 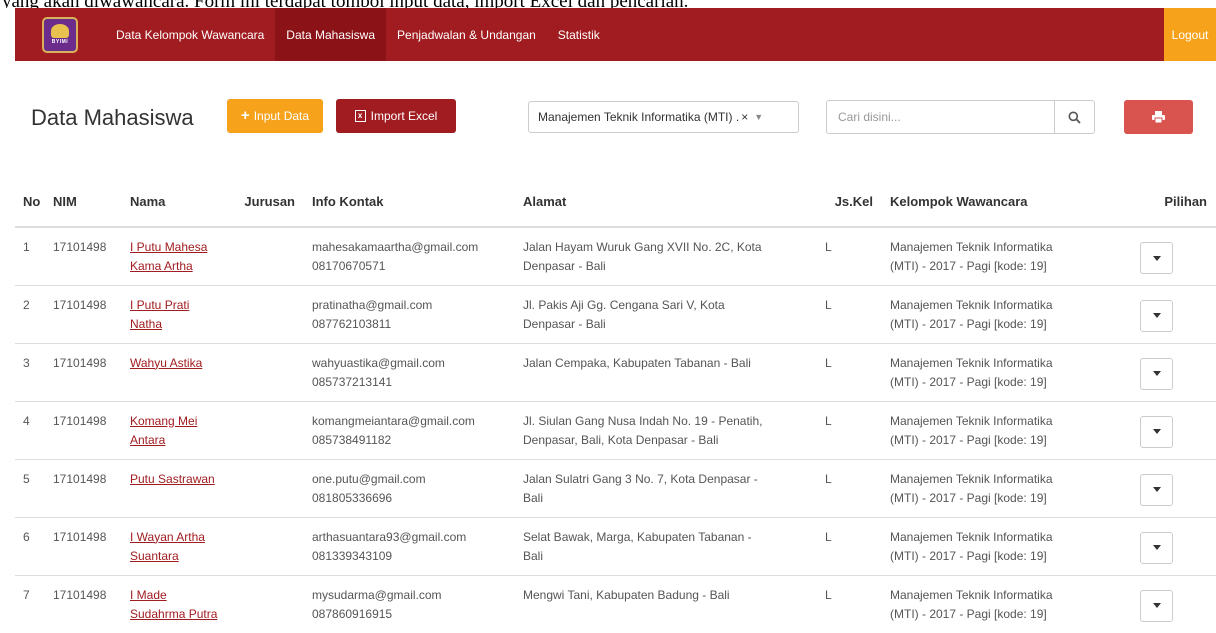 What do you see at coordinates (352, 555) in the screenshot?
I see `phone: 081339343109` at bounding box center [352, 555].